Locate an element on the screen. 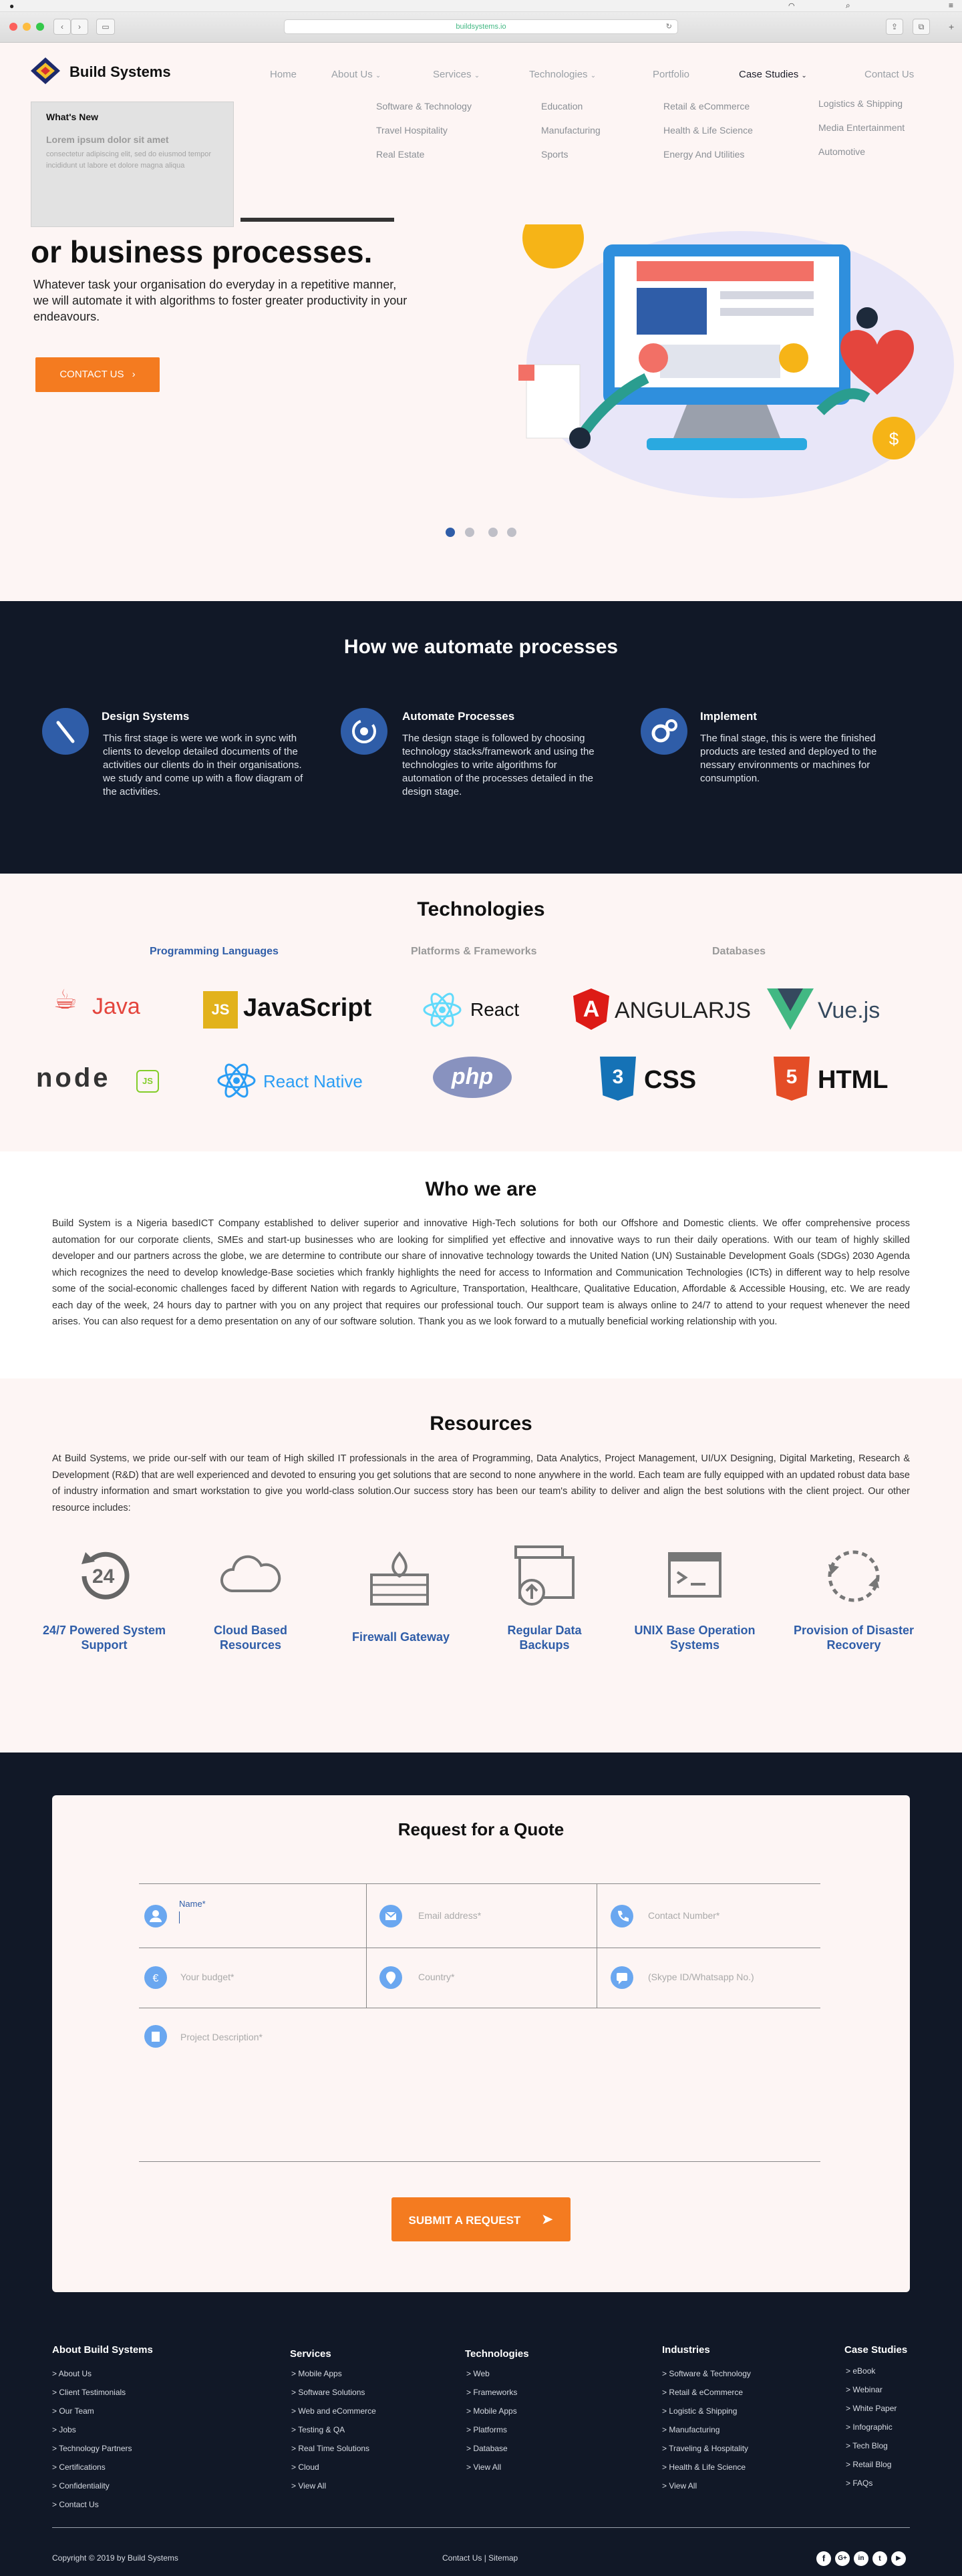 The image size is (962, 2576). forward-button: › is located at coordinates (79, 27).